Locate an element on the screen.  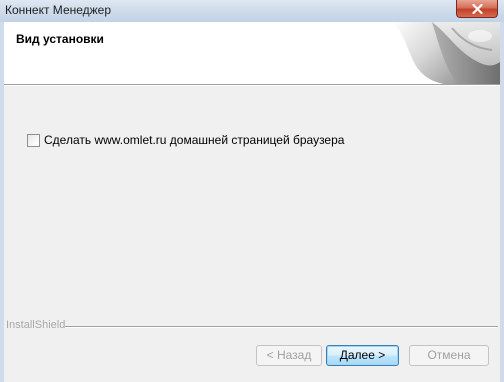
close-icon is located at coordinates (477, 9).